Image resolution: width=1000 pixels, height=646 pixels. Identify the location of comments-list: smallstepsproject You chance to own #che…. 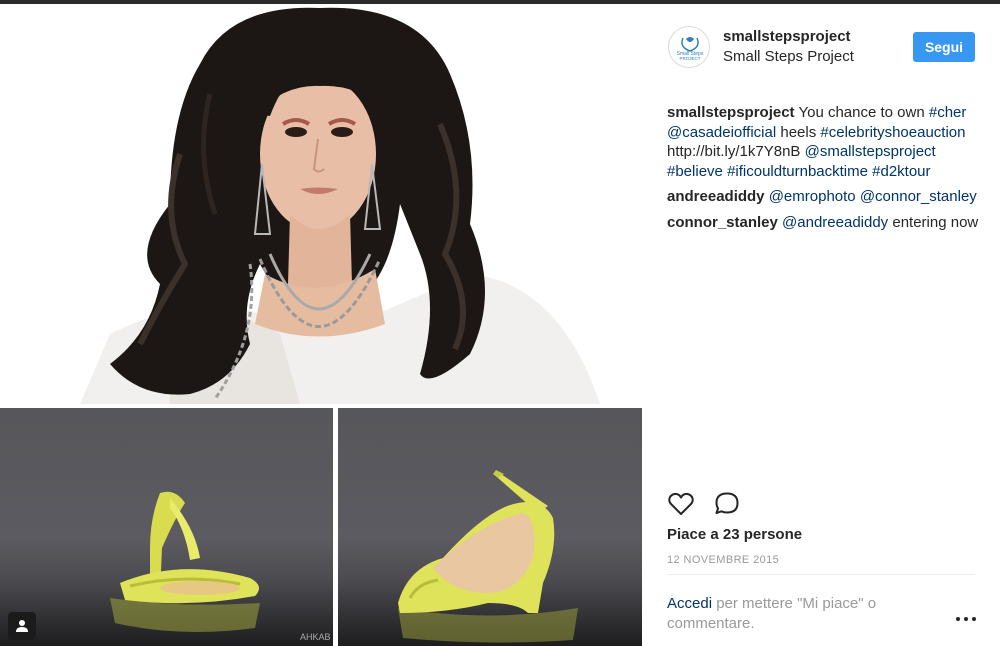
(826, 170).